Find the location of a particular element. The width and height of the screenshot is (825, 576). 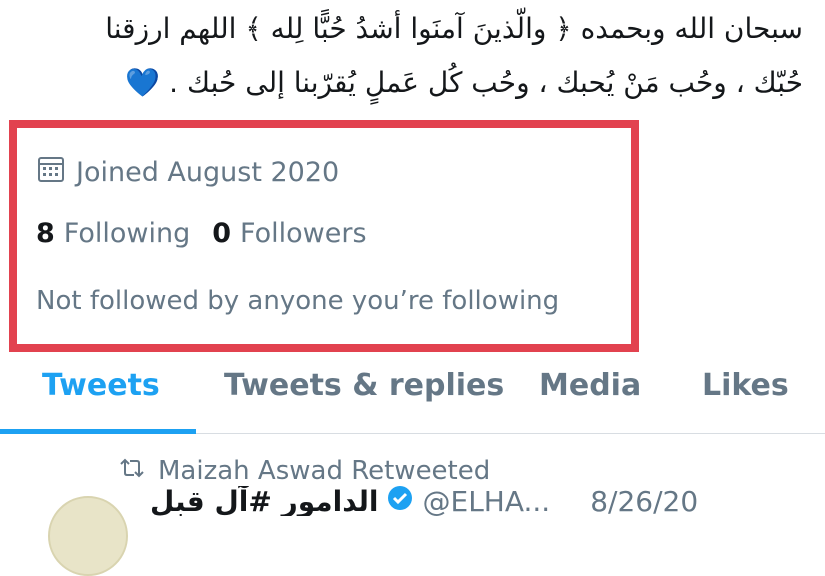

tab-tweets: Tweets is located at coordinates (101, 385).